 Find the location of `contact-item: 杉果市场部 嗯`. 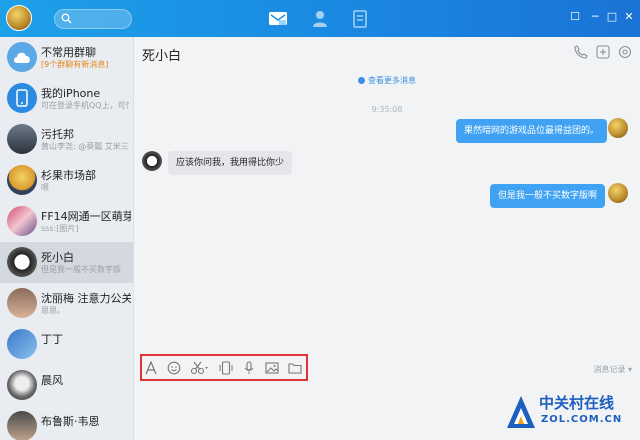

contact-item: 杉果市场部 嗯 is located at coordinates (66, 180).